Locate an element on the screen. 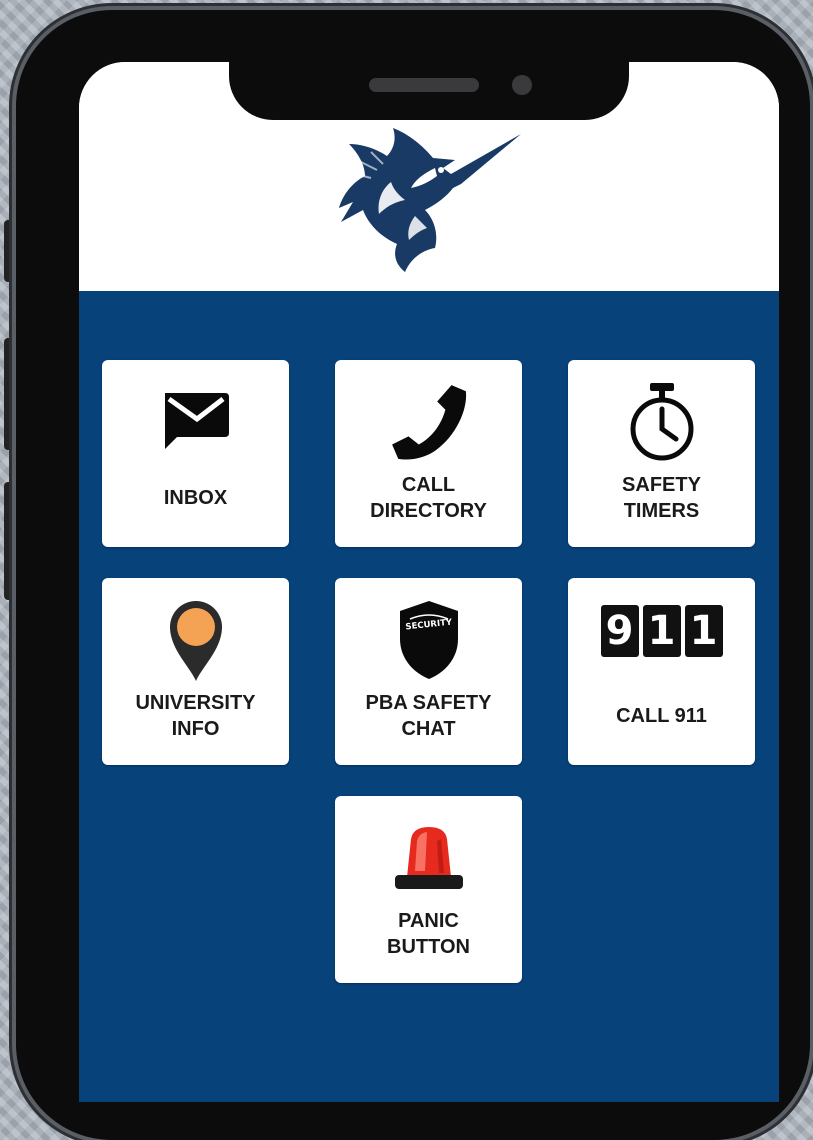 This screenshot has width=813, height=1140. siren-icon is located at coordinates (428, 858).